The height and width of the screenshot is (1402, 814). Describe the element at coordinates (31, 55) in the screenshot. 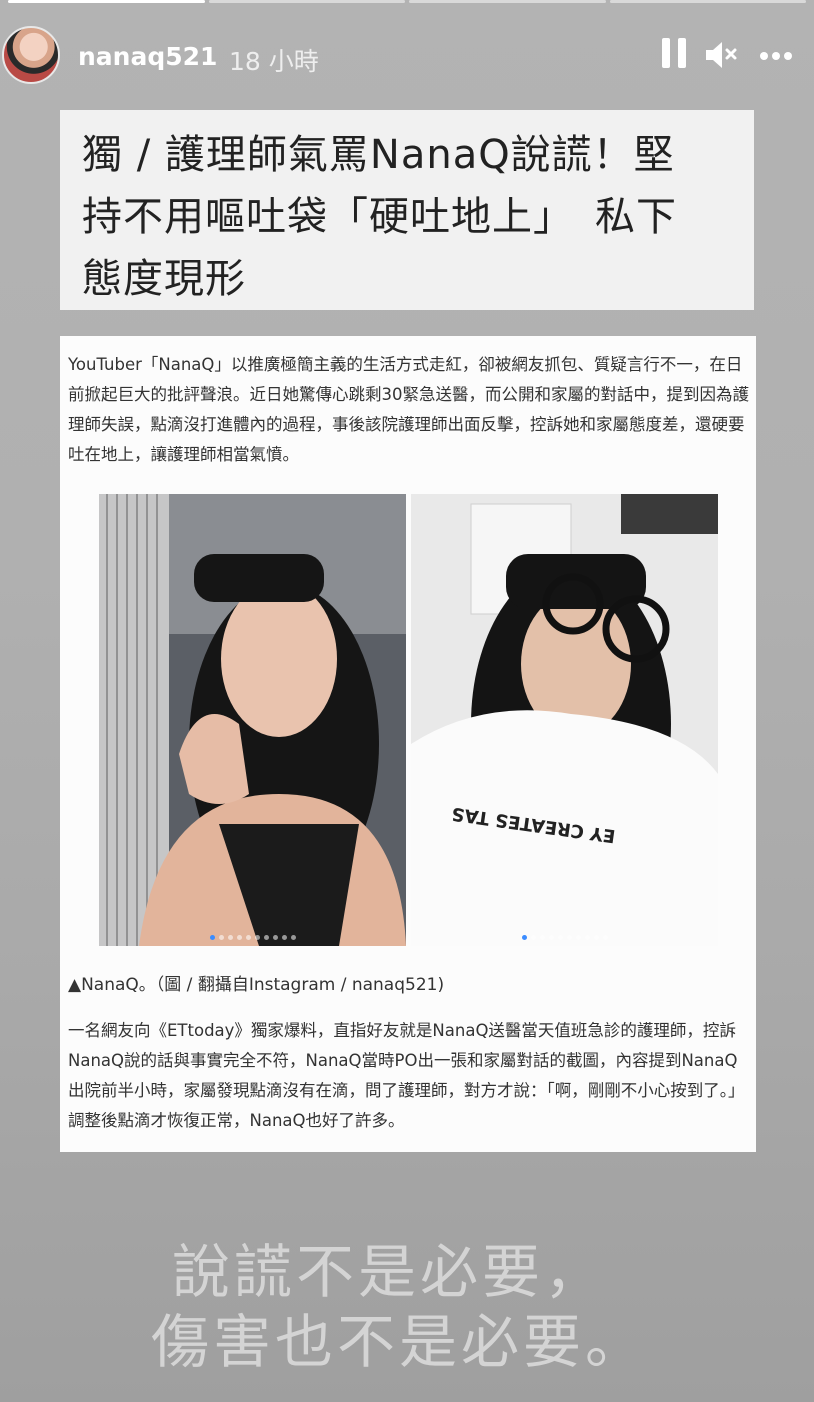

I see `avatar` at that location.